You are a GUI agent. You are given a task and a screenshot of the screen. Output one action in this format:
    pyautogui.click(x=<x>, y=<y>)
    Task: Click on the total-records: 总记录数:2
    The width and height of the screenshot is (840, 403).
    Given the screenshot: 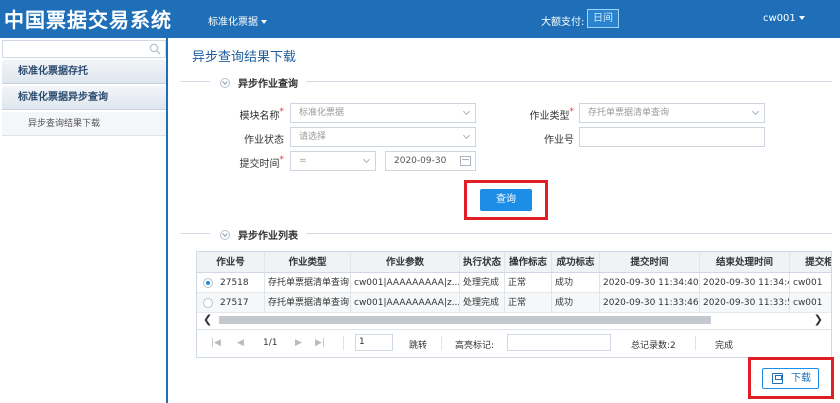 What is the action you would take?
    pyautogui.click(x=653, y=346)
    